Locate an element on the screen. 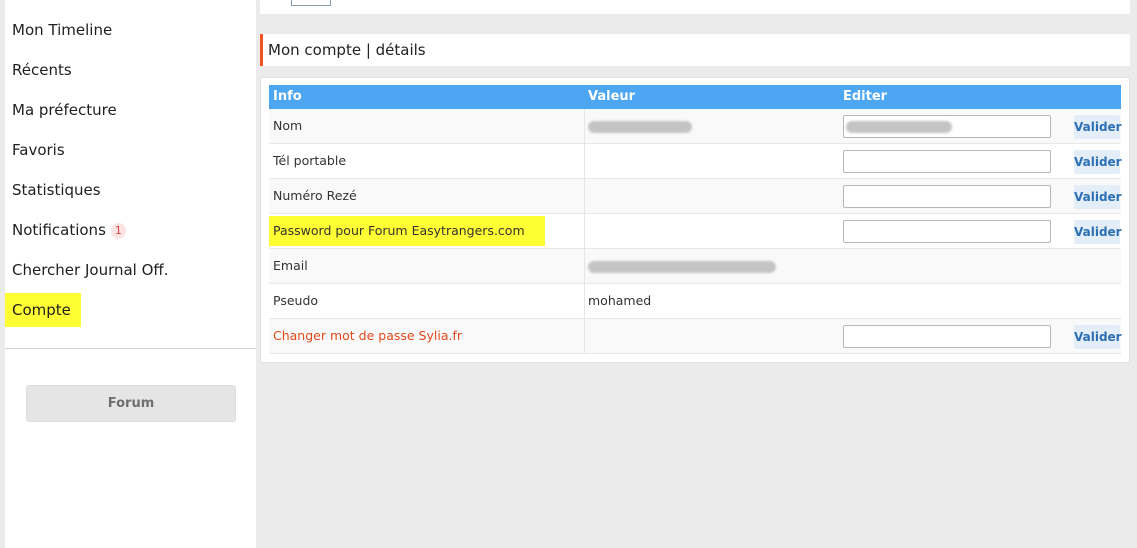 Image resolution: width=1137 pixels, height=548 pixels. sidebar-divider is located at coordinates (130, 348).